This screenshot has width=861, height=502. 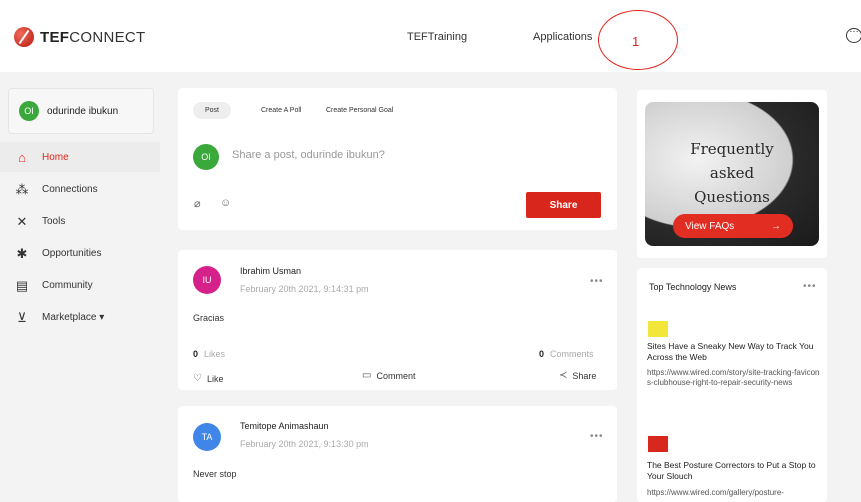 I want to click on logo-text-light: CONNECT, so click(x=107, y=37).